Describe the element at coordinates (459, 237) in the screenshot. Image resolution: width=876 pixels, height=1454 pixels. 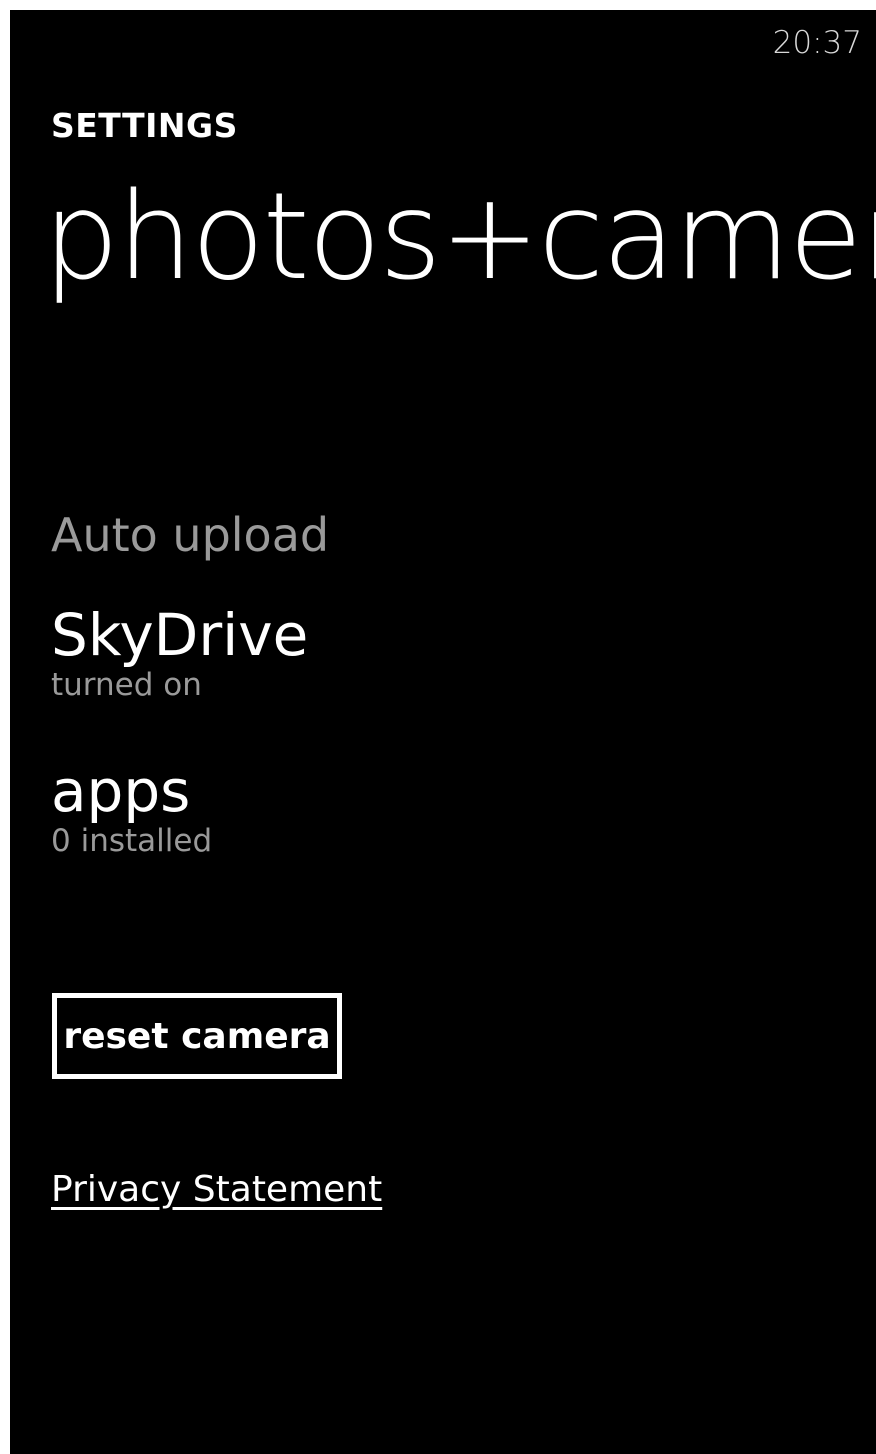
I see `page-title: photos+camera` at that location.